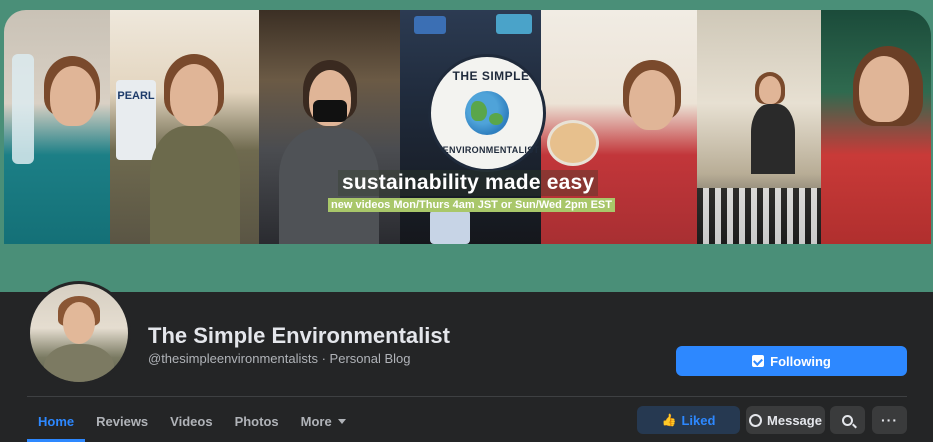 This screenshot has height=442, width=933. I want to click on caret-down-icon, so click(341, 421).